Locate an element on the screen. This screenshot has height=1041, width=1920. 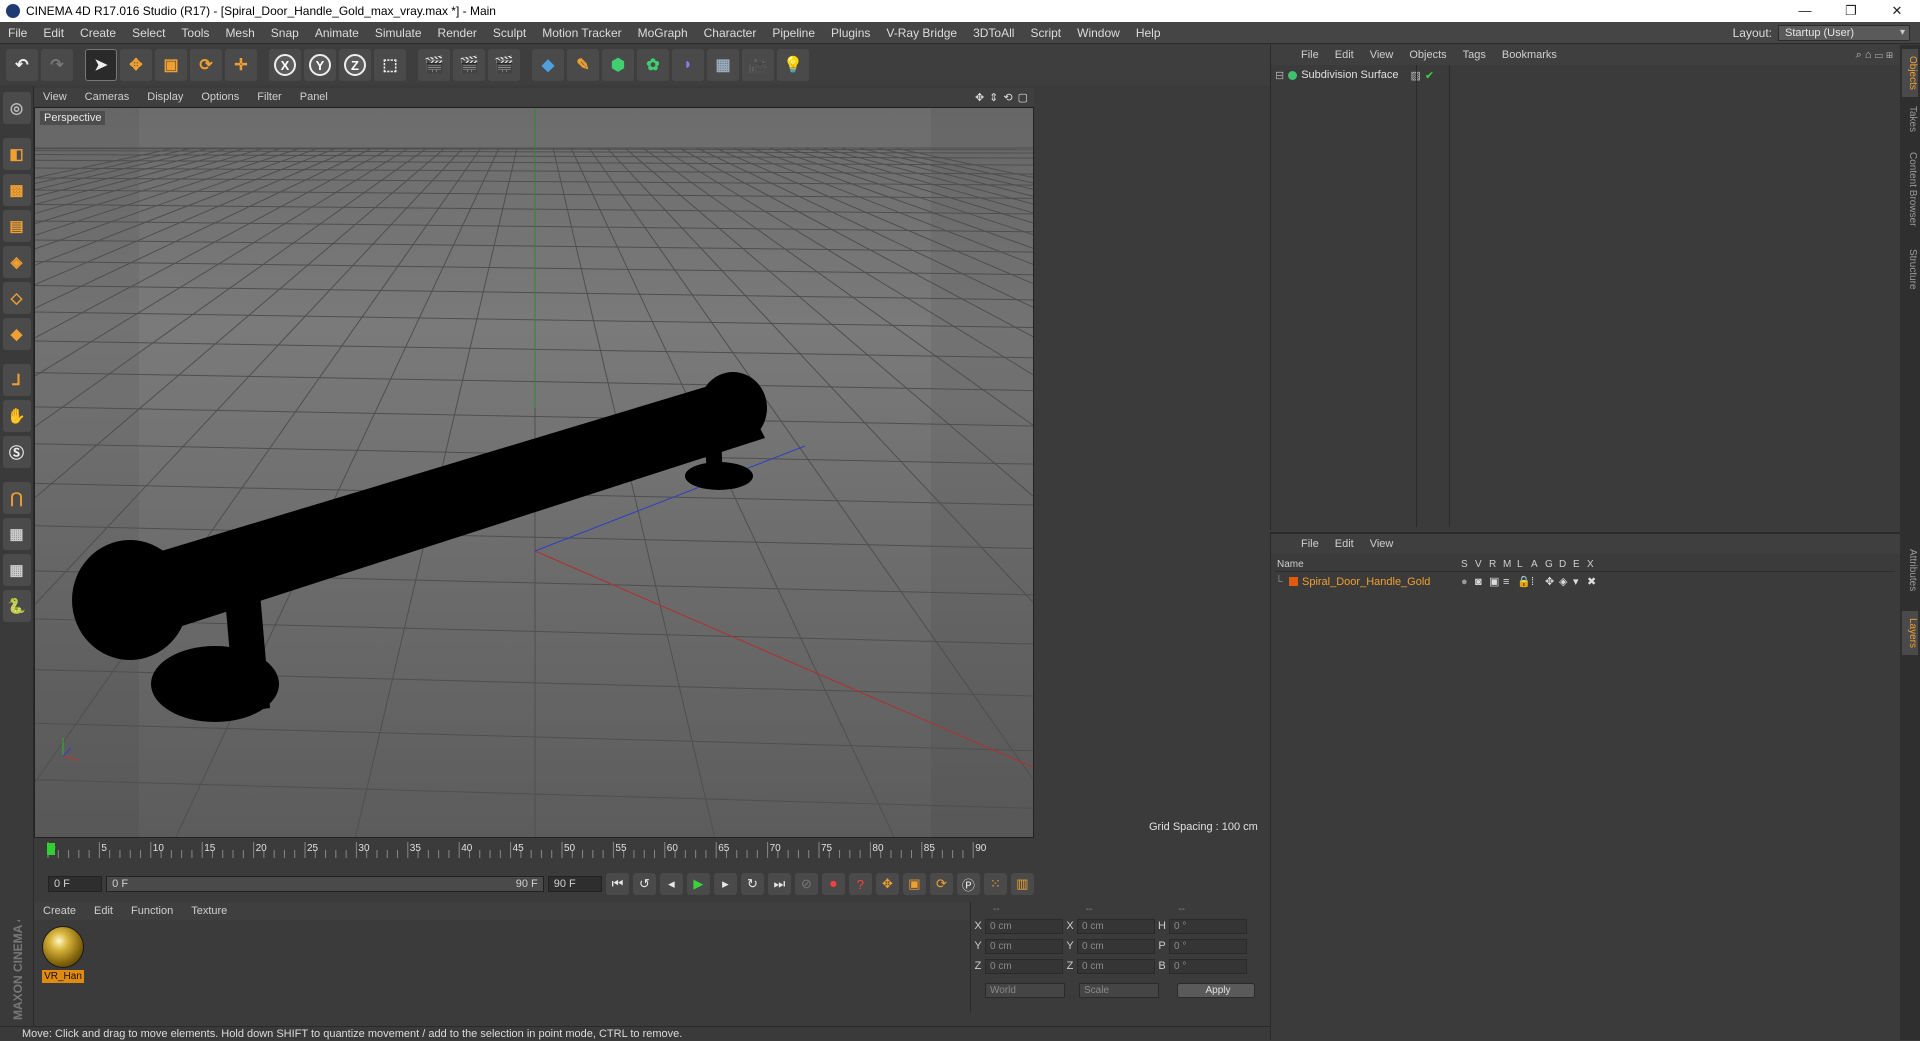
layers-menu-file: File is located at coordinates (1310, 544).